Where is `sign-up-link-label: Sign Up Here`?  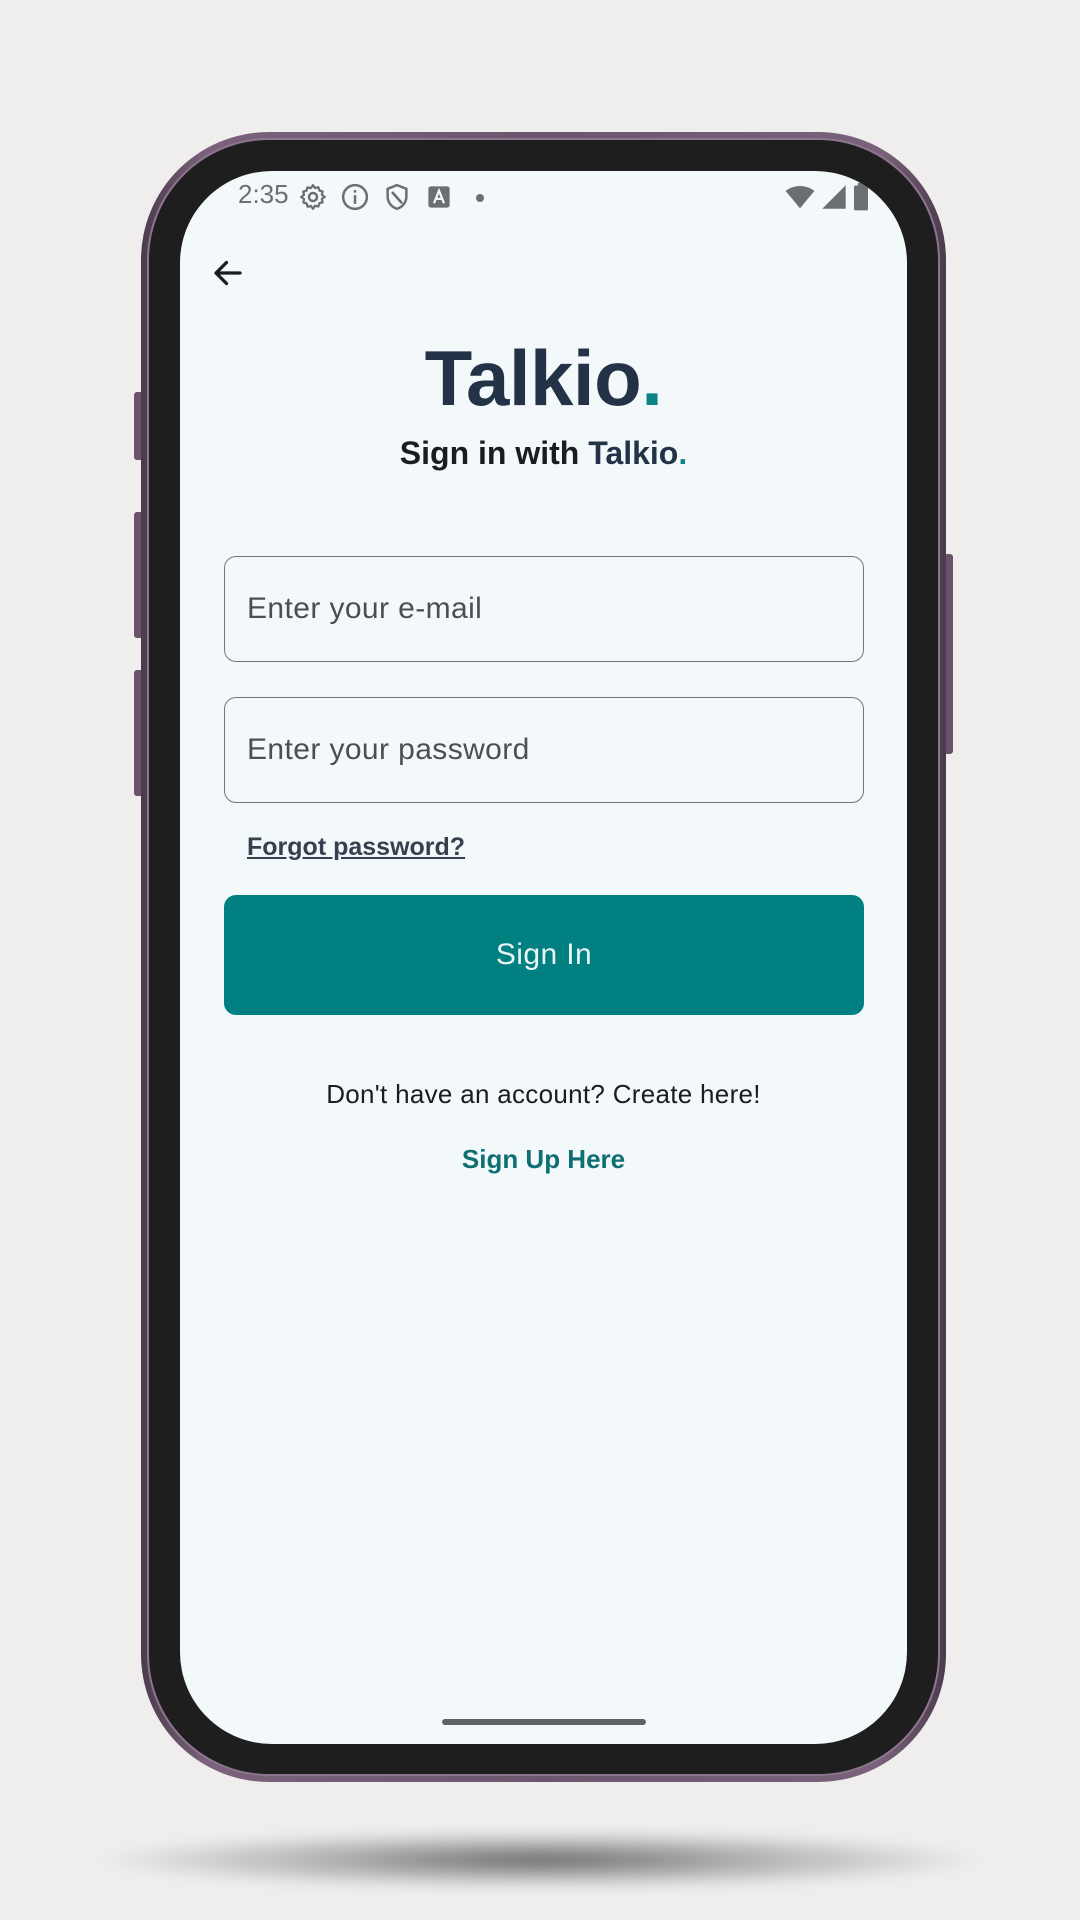 sign-up-link-label: Sign Up Here is located at coordinates (543, 1159).